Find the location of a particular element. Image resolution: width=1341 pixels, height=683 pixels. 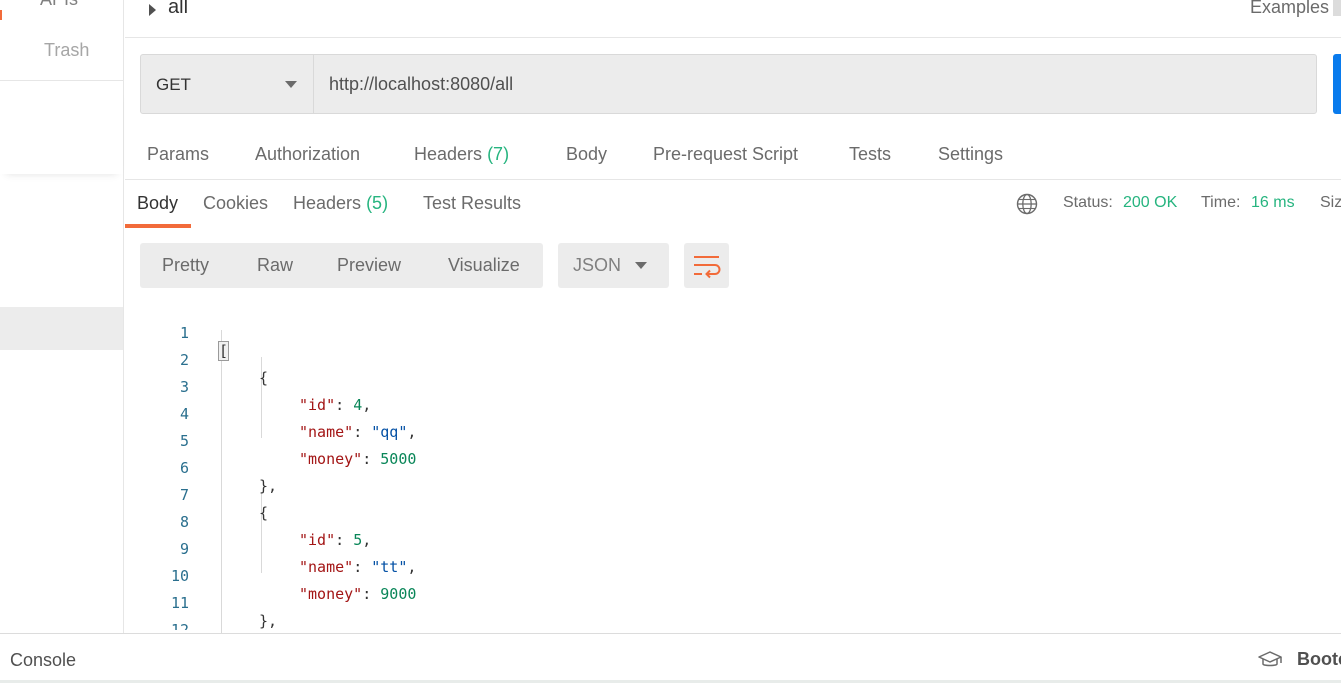

tab-label: Authorization is located at coordinates (308, 154).